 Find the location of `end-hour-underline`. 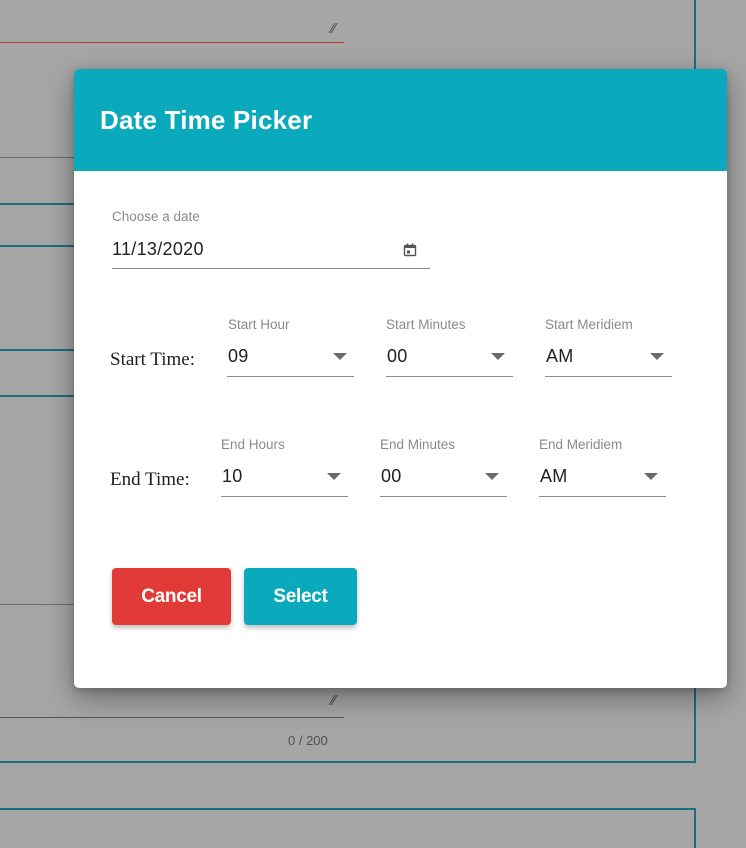

end-hour-underline is located at coordinates (284, 496).